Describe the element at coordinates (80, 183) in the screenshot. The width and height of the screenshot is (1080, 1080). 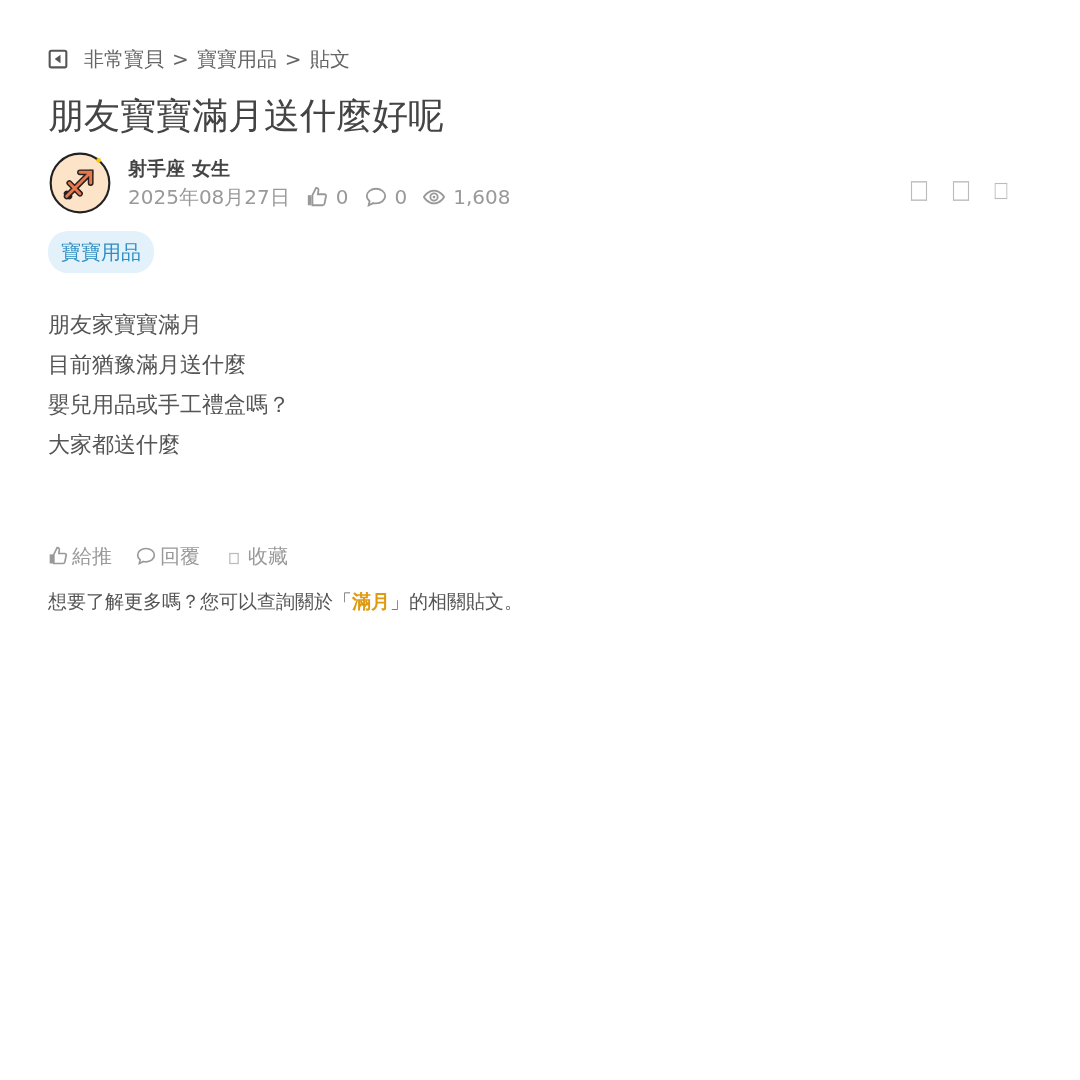
I see `sagittarius-avatar-icon` at that location.